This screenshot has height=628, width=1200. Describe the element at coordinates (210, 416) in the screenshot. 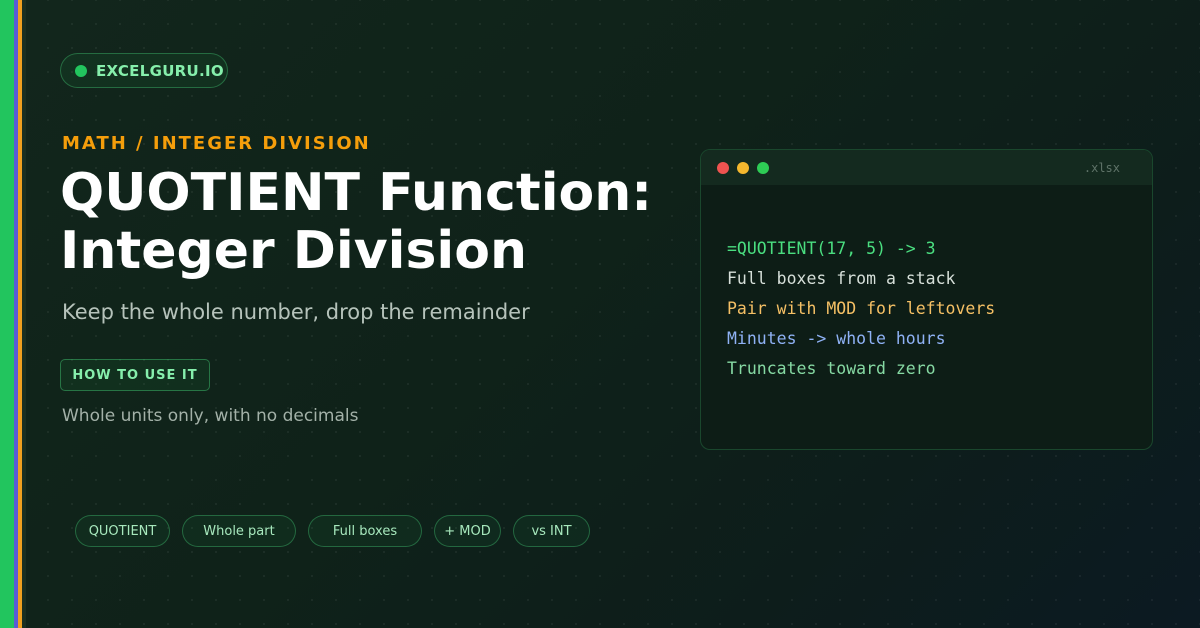

I see `note-text: Whole units only, with no decimals` at that location.